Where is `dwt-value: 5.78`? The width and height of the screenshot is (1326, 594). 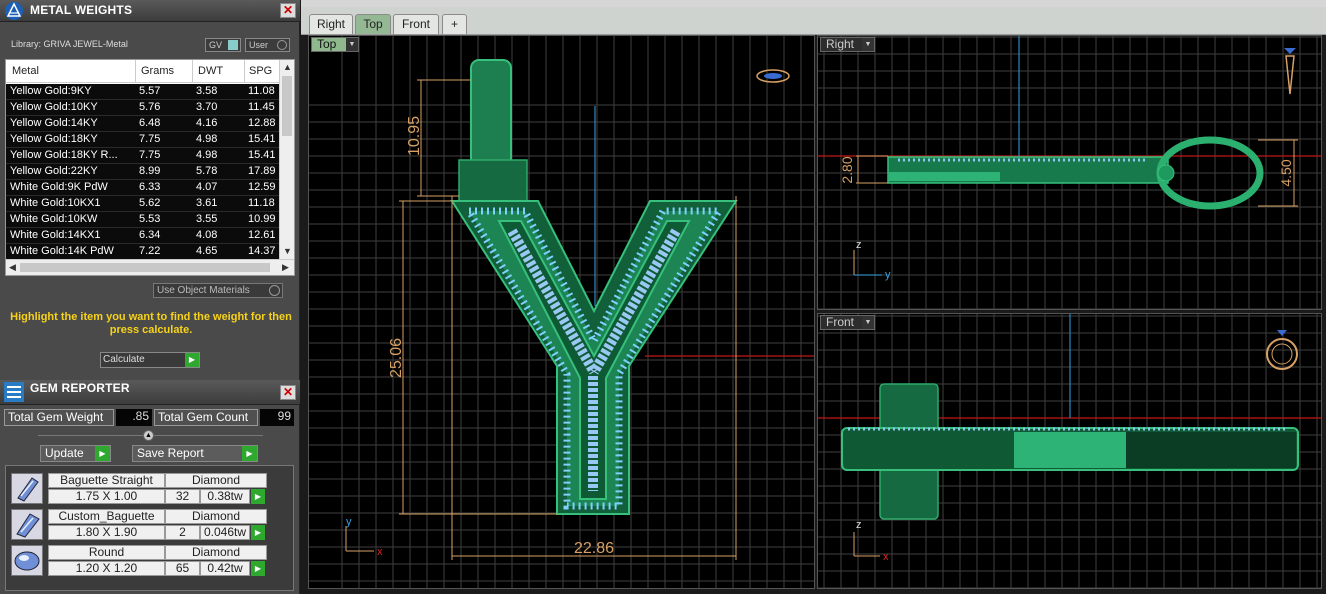 dwt-value: 5.78 is located at coordinates (207, 171).